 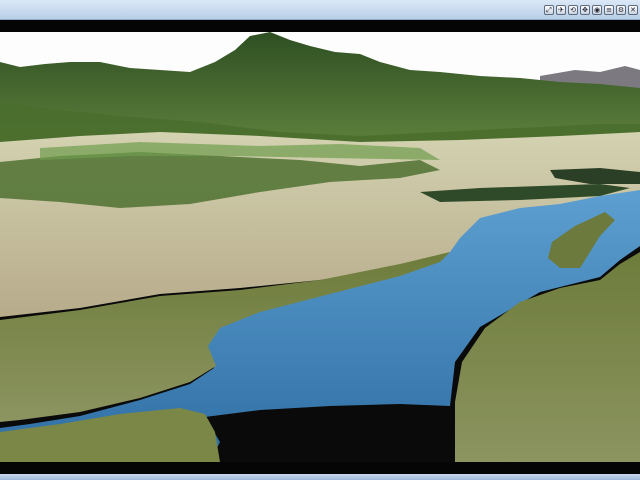 I want to click on settings-button: ⚙, so click(x=621, y=10).